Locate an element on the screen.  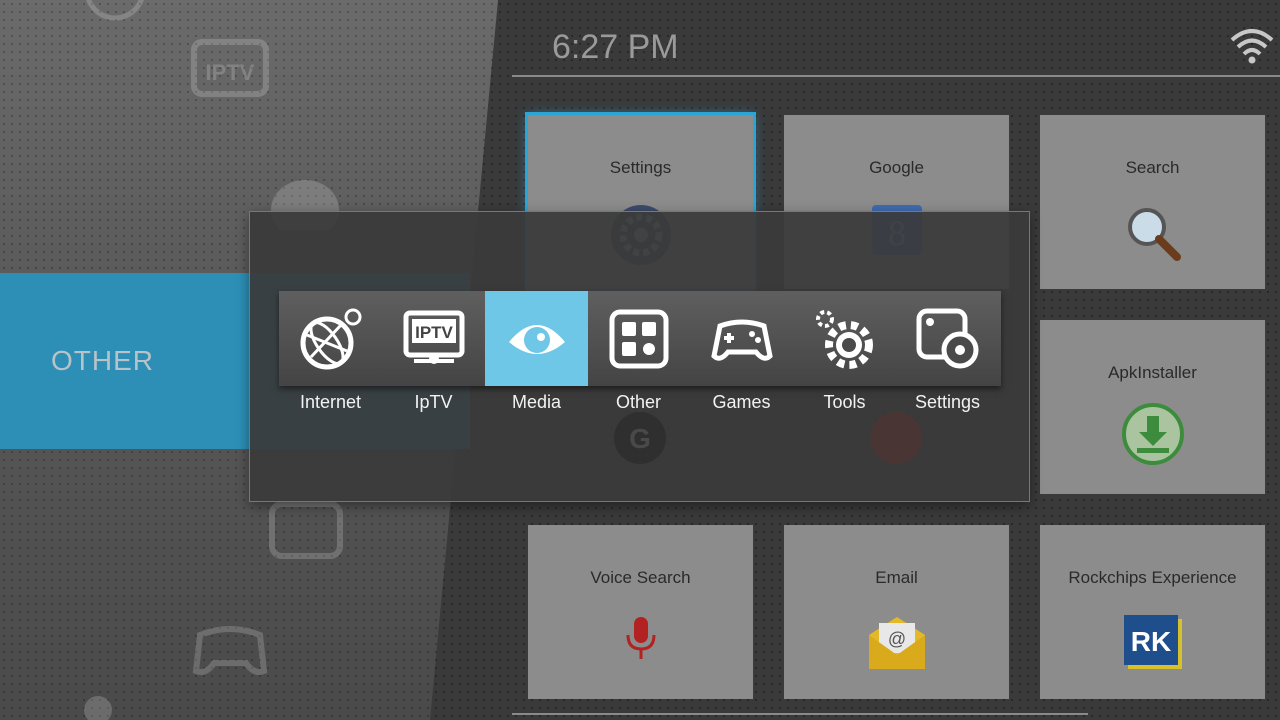
menu-item-games is located at coordinates (741, 338).